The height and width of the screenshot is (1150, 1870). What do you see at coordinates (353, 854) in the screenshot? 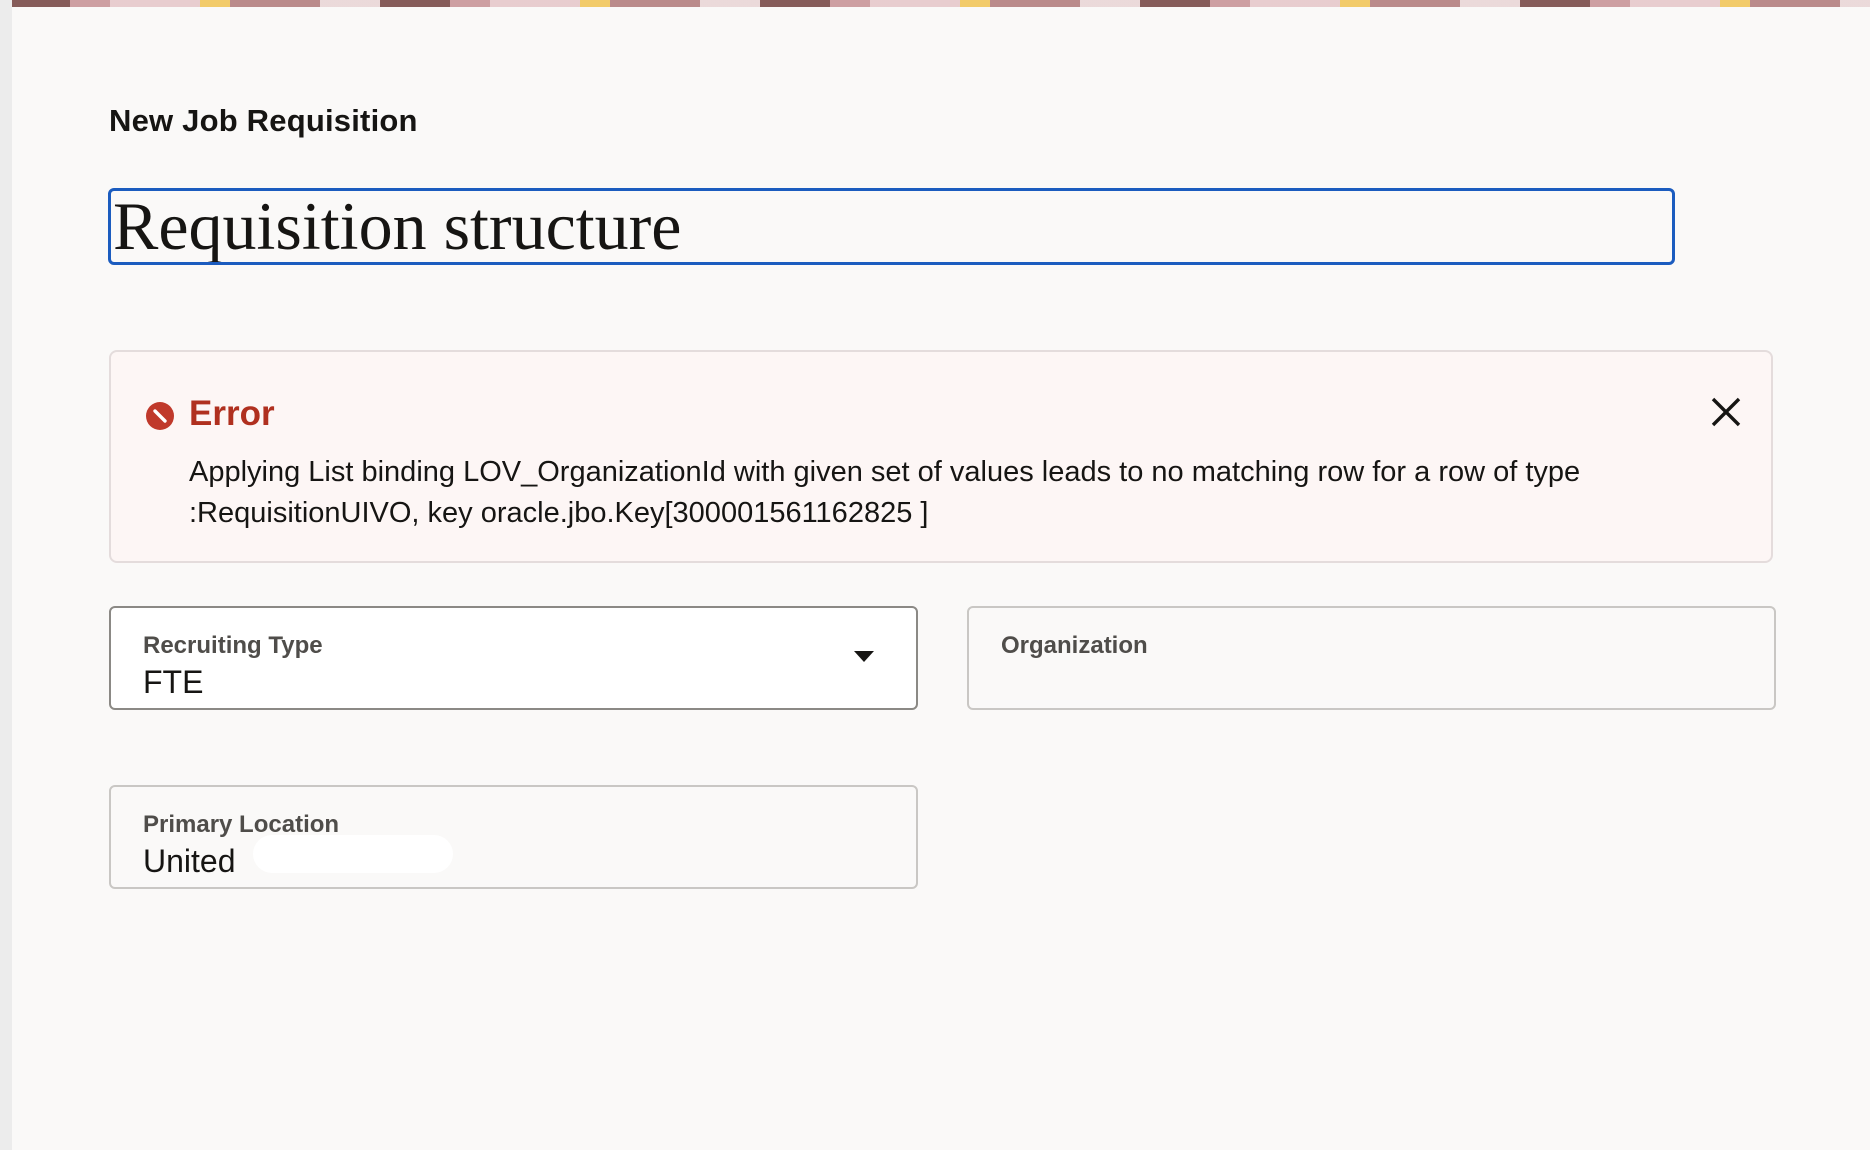
I see `redacted-area` at bounding box center [353, 854].